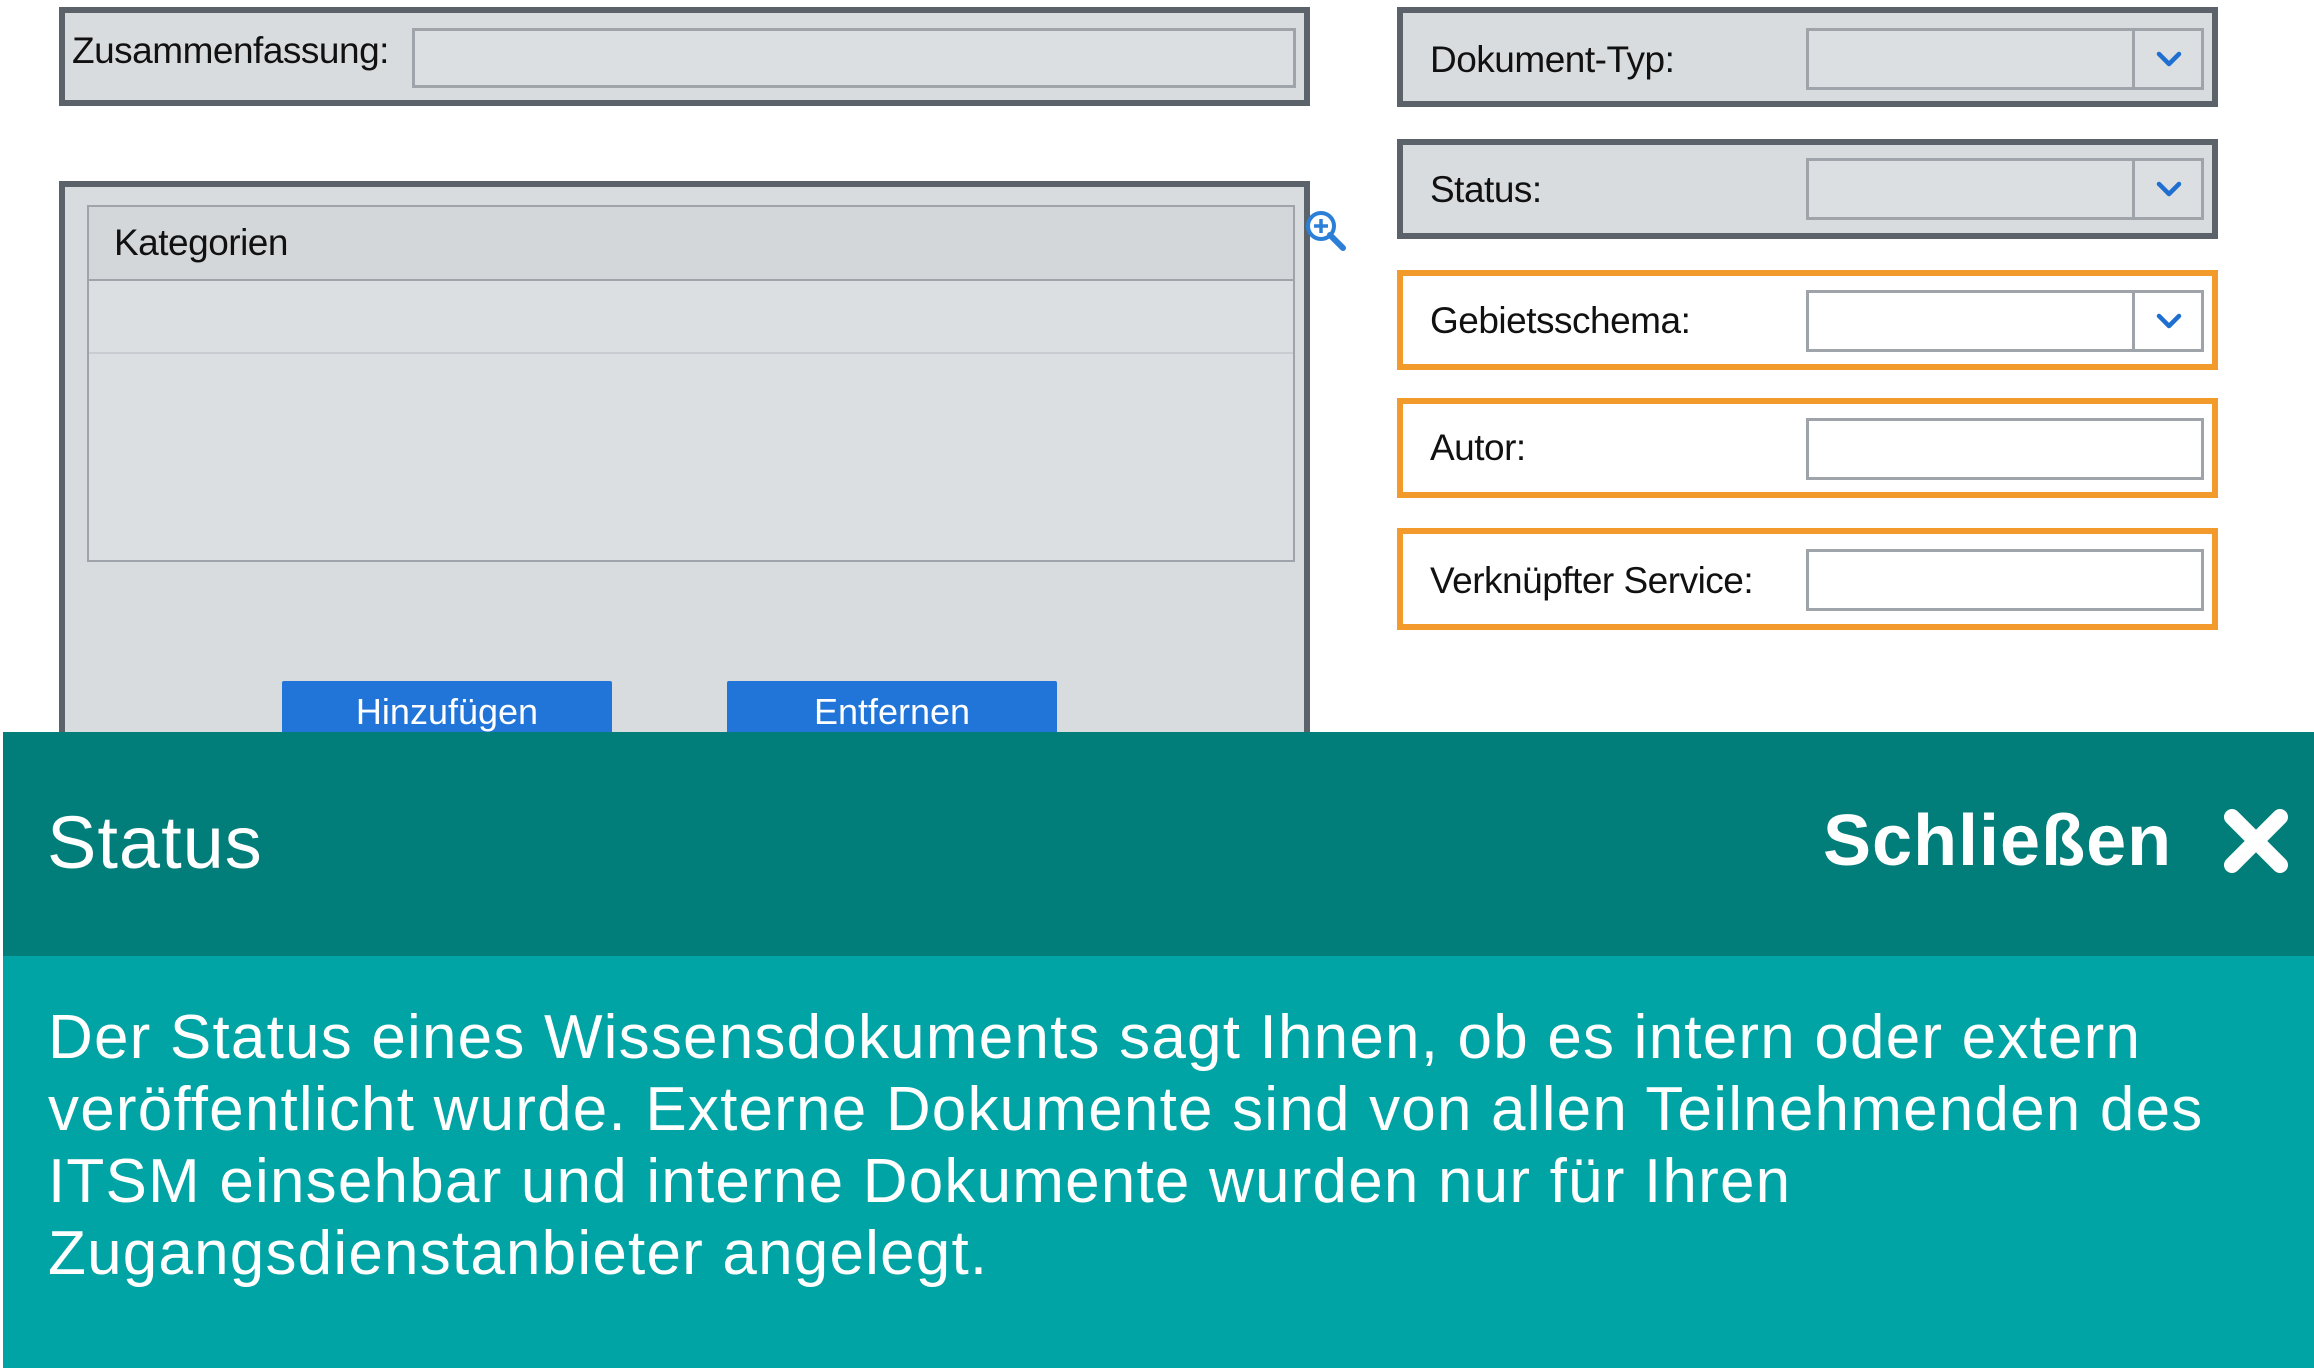 This screenshot has height=1368, width=2314. What do you see at coordinates (1592, 580) in the screenshot?
I see `linked-service-label: Verknüpfter Service:` at bounding box center [1592, 580].